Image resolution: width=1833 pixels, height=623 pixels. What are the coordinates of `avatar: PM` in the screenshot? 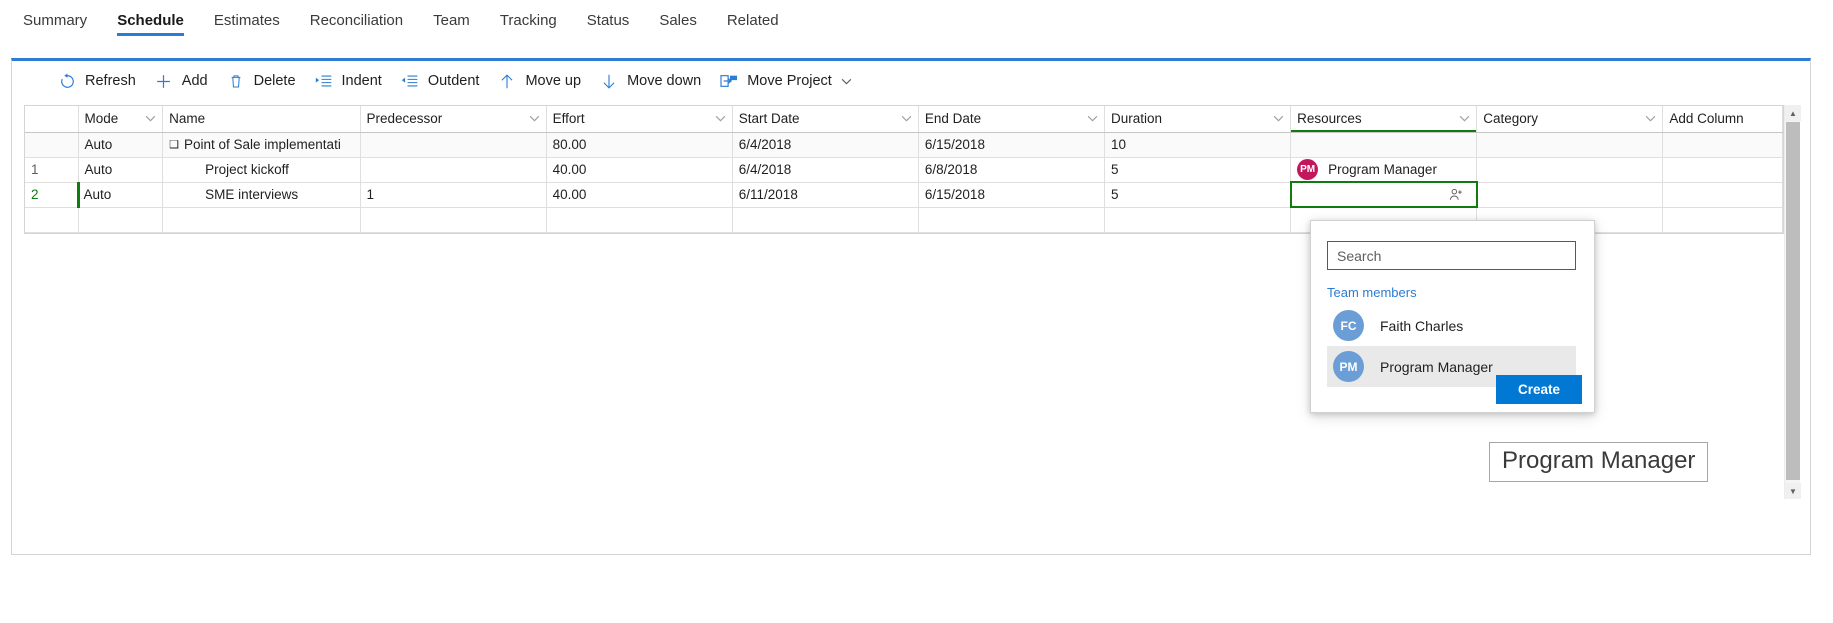 It's located at (1348, 366).